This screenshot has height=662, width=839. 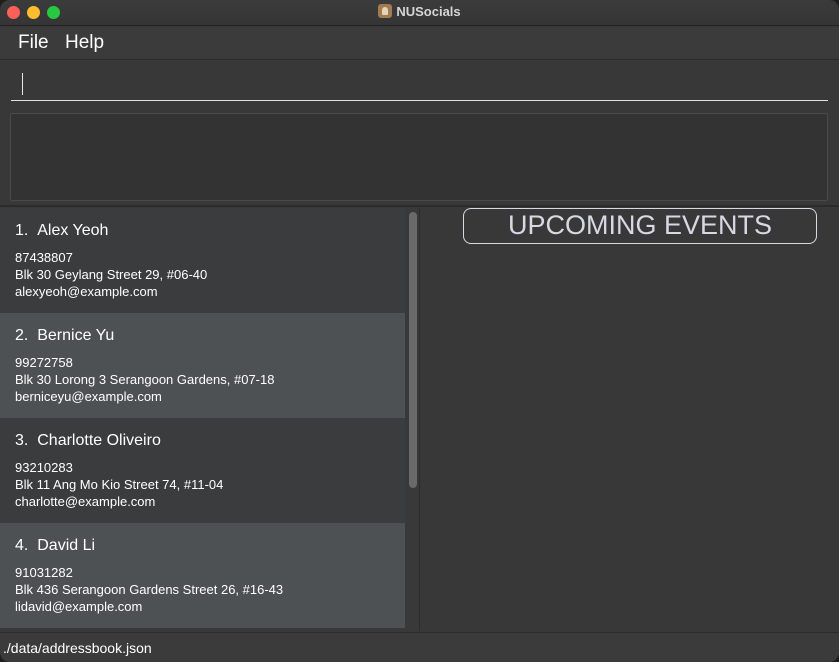 I want to click on menu-help: Help, so click(x=84, y=43).